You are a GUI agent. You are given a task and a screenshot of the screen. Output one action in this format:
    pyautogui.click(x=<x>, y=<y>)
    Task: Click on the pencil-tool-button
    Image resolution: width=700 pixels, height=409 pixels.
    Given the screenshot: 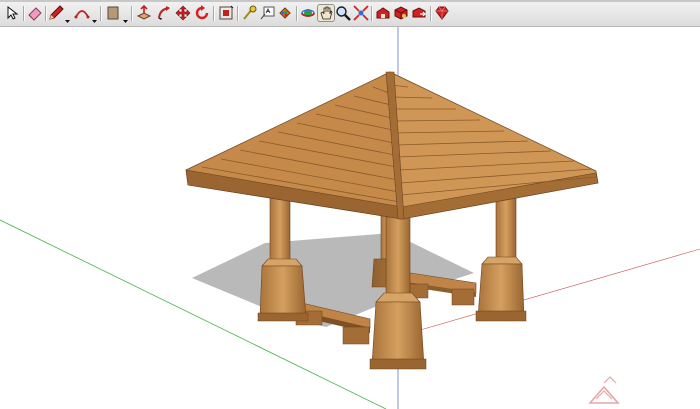 What is the action you would take?
    pyautogui.click(x=56, y=13)
    